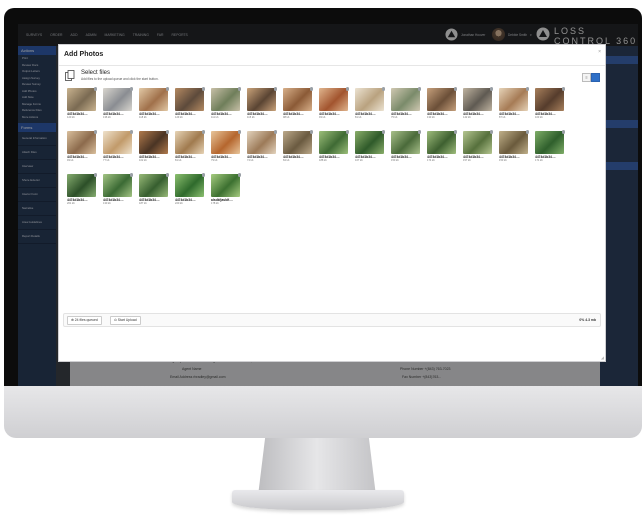  What do you see at coordinates (115, 320) in the screenshot?
I see `upload-icon: ⊙` at bounding box center [115, 320].